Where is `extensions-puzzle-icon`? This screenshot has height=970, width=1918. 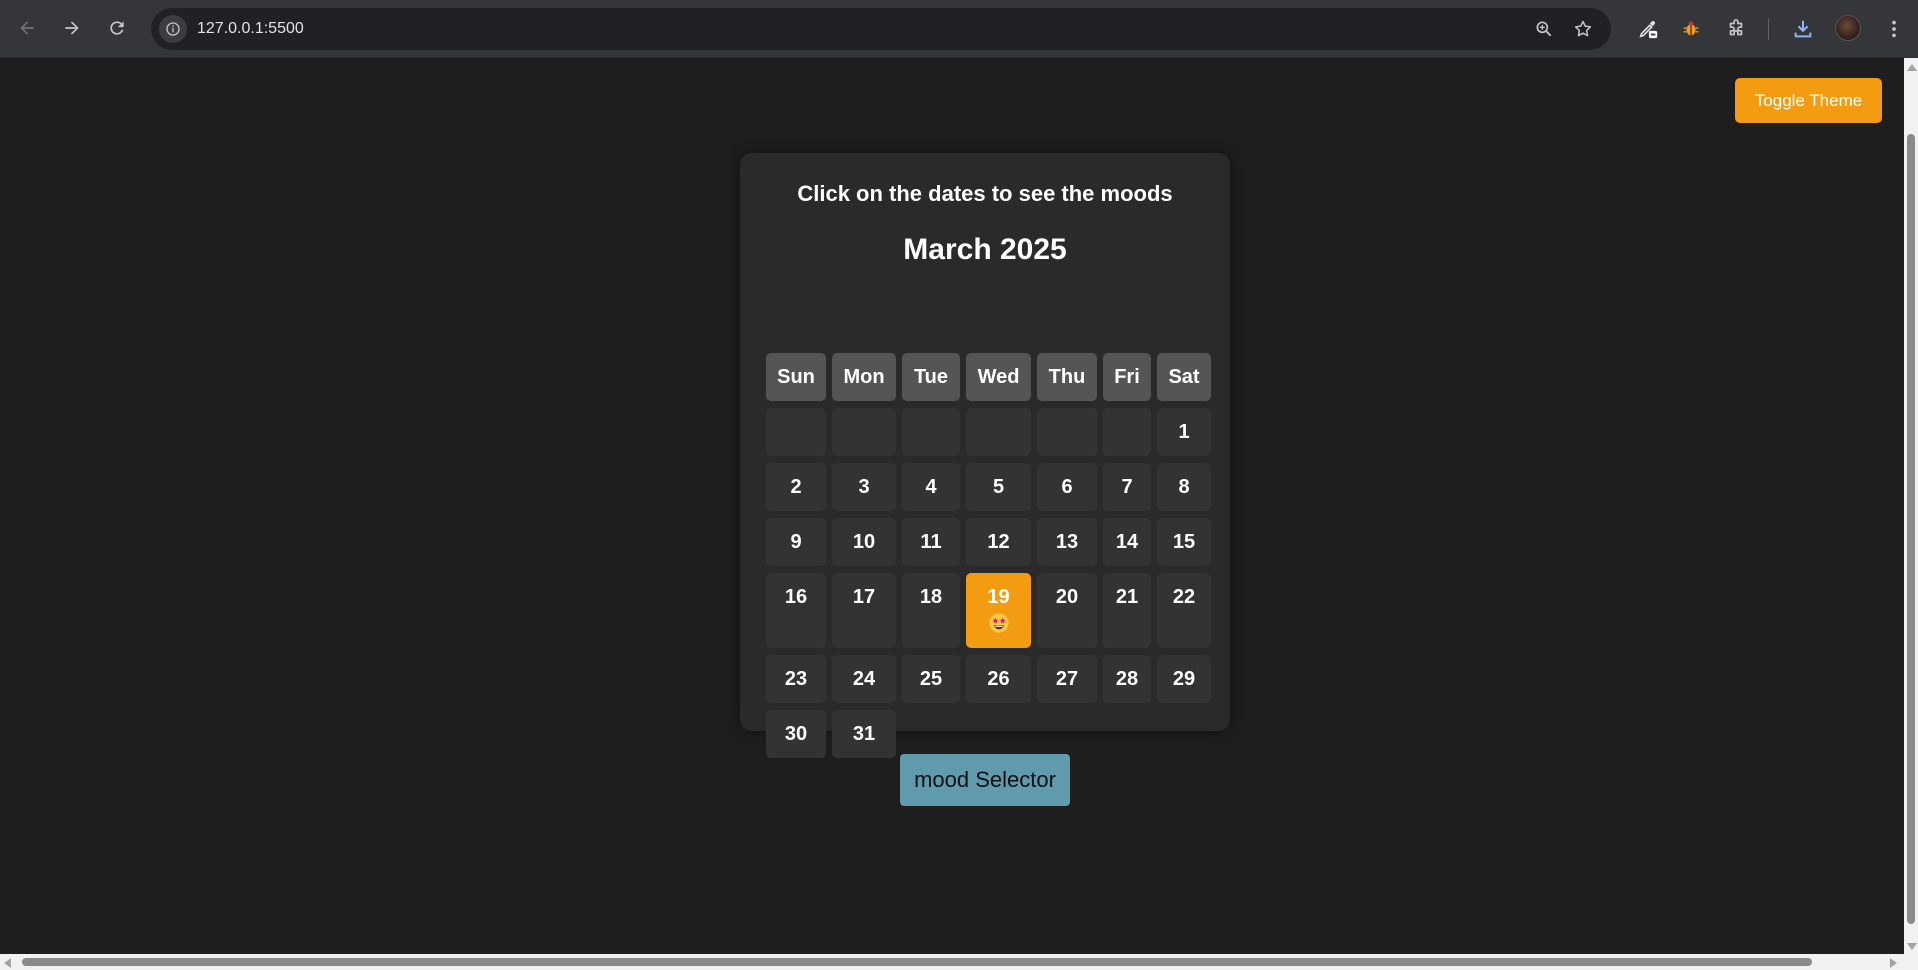 extensions-puzzle-icon is located at coordinates (1736, 29).